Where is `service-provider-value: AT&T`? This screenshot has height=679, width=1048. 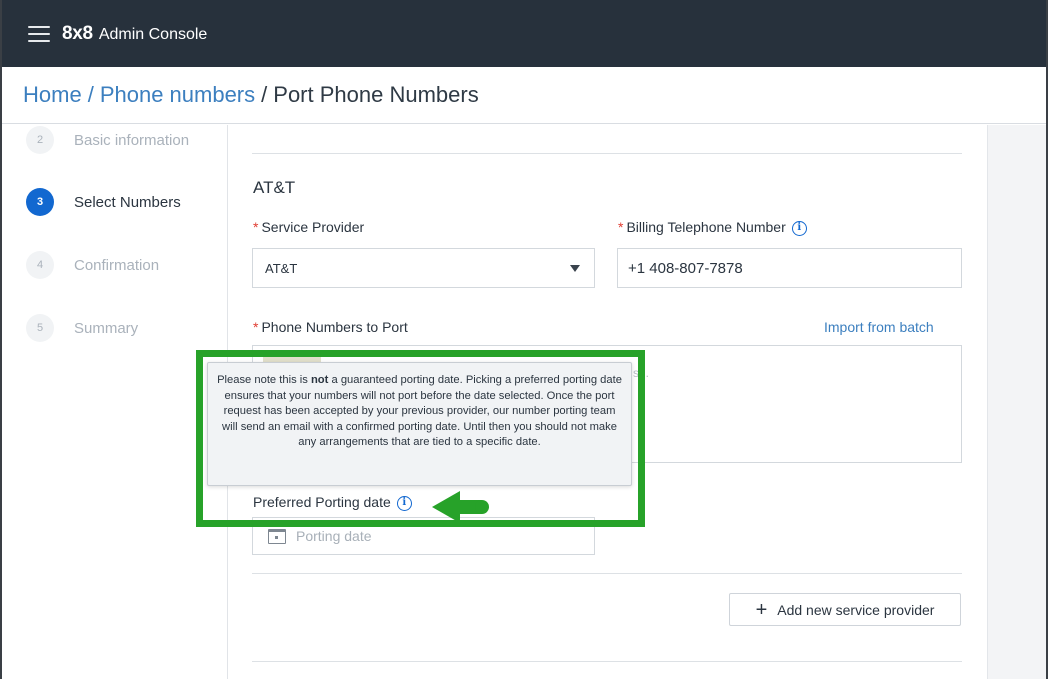 service-provider-value: AT&T is located at coordinates (281, 268).